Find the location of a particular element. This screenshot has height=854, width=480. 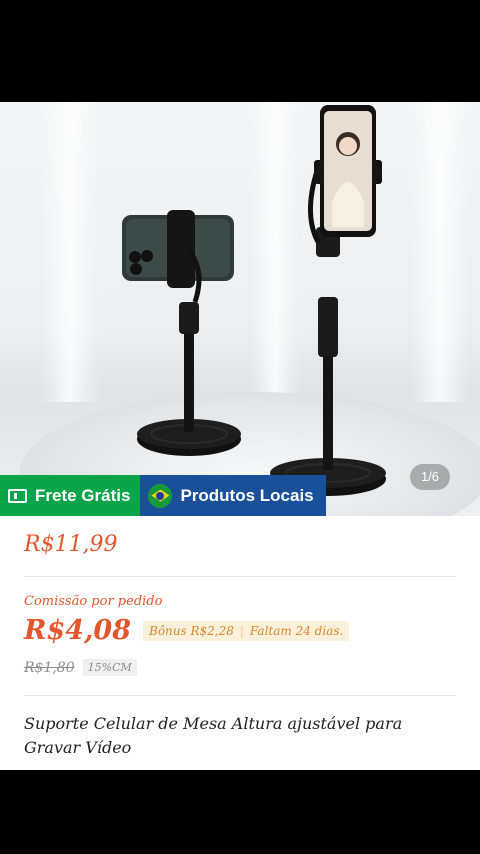

commission-rate-badge: 15%CM is located at coordinates (109, 667).